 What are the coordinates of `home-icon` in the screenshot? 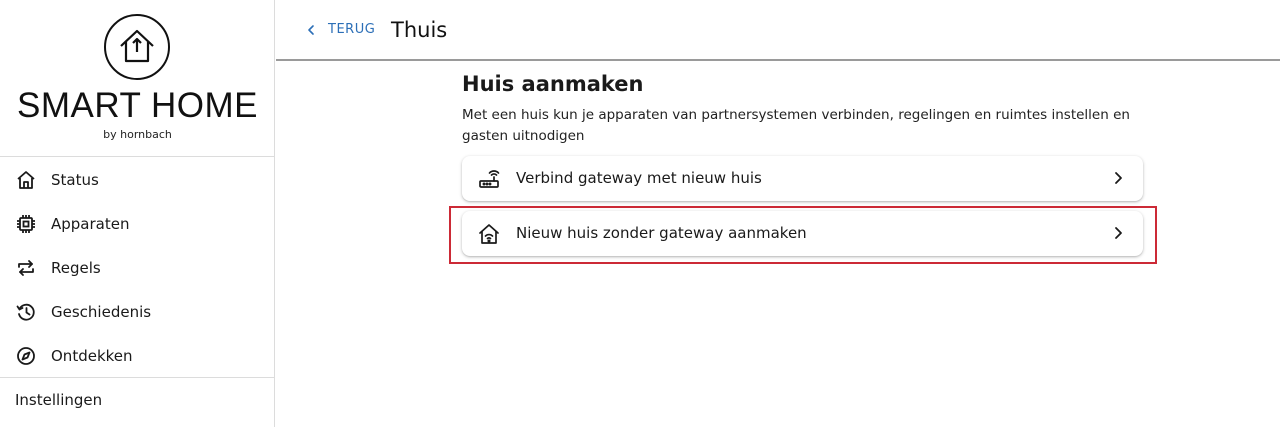 It's located at (26, 180).